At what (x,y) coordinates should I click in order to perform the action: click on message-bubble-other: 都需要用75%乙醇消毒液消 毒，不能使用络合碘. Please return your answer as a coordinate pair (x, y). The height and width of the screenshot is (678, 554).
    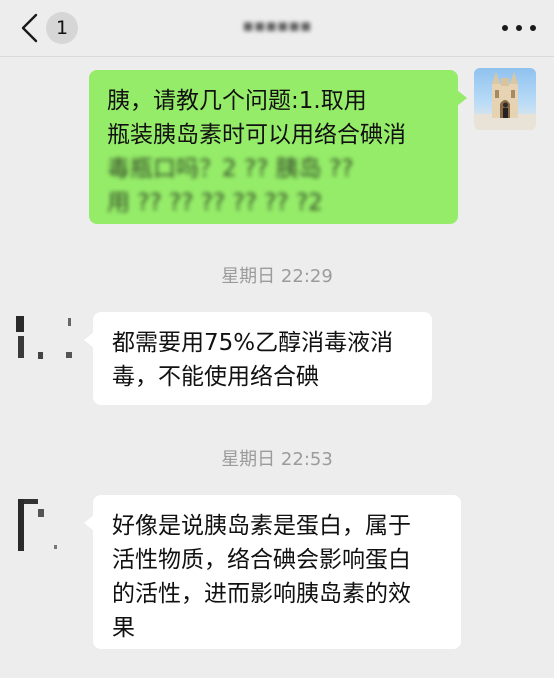
    Looking at the image, I should click on (258, 358).